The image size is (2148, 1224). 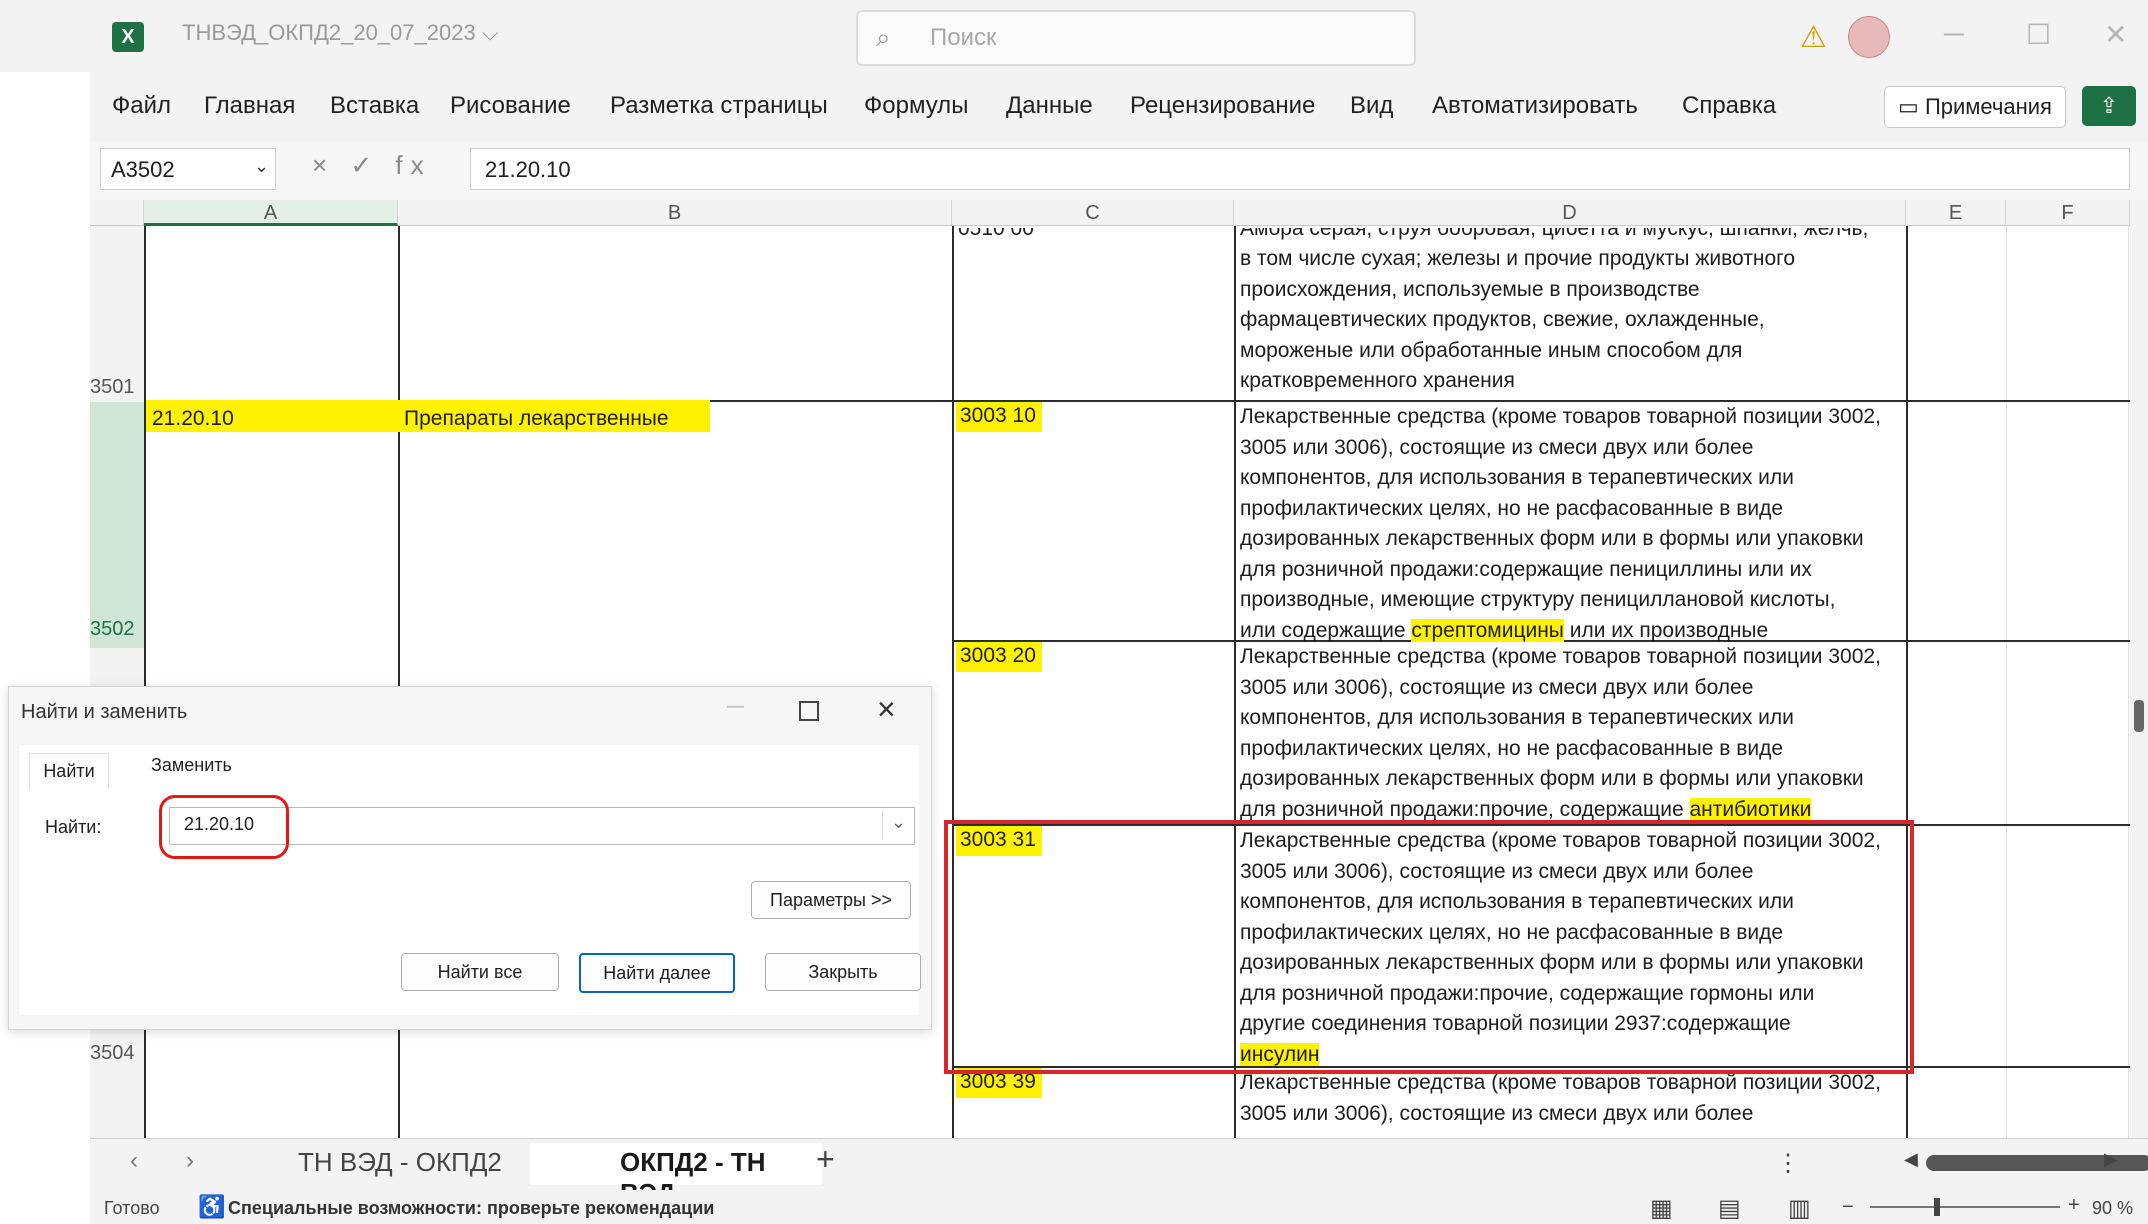 I want to click on menu-draw: Рисование, so click(x=510, y=106).